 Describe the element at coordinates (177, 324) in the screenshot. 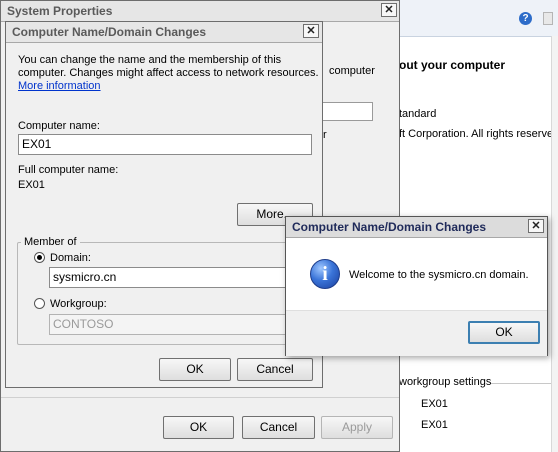

I see `workgroup-input: CONTOSO` at that location.